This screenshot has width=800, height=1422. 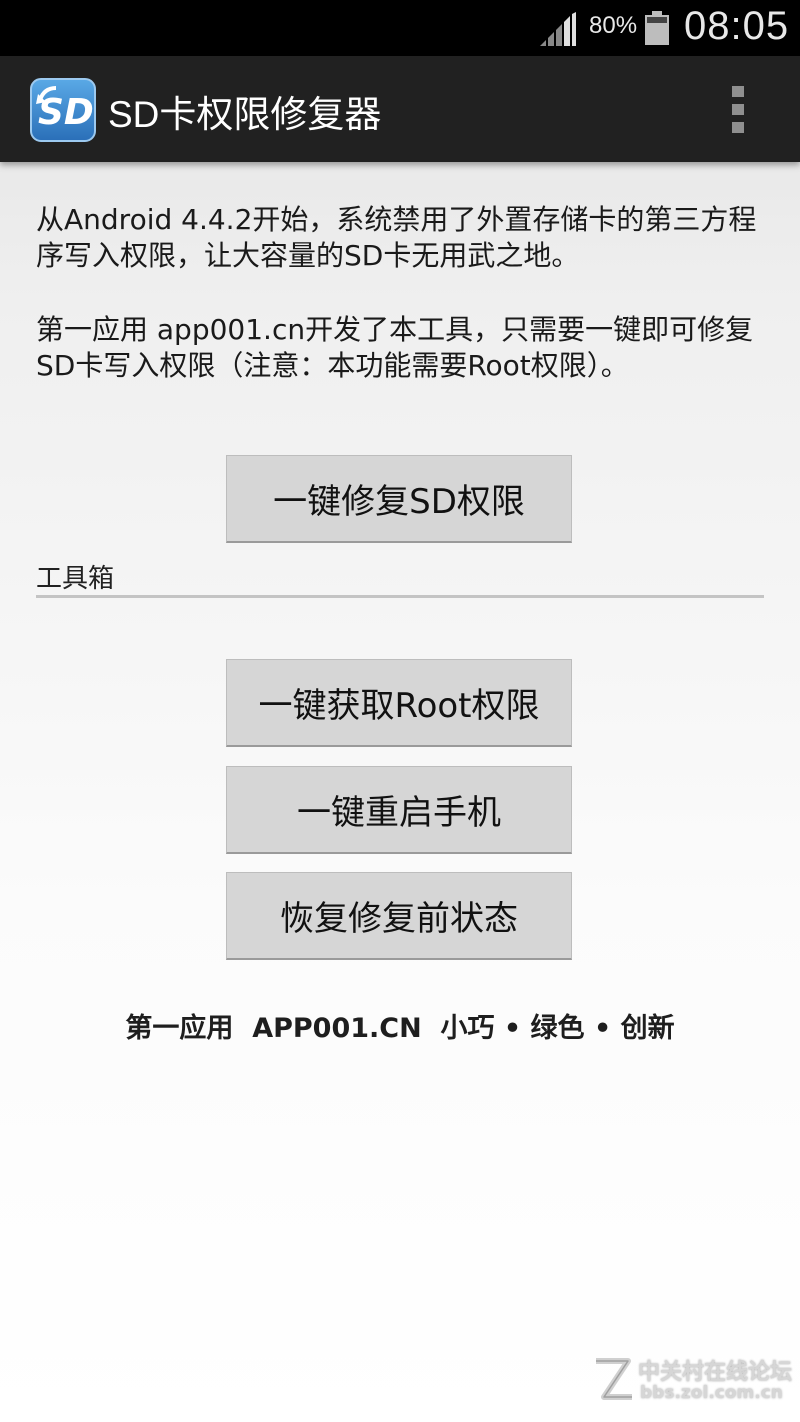 I want to click on toolbox-label: 工具箱, so click(x=75, y=579).